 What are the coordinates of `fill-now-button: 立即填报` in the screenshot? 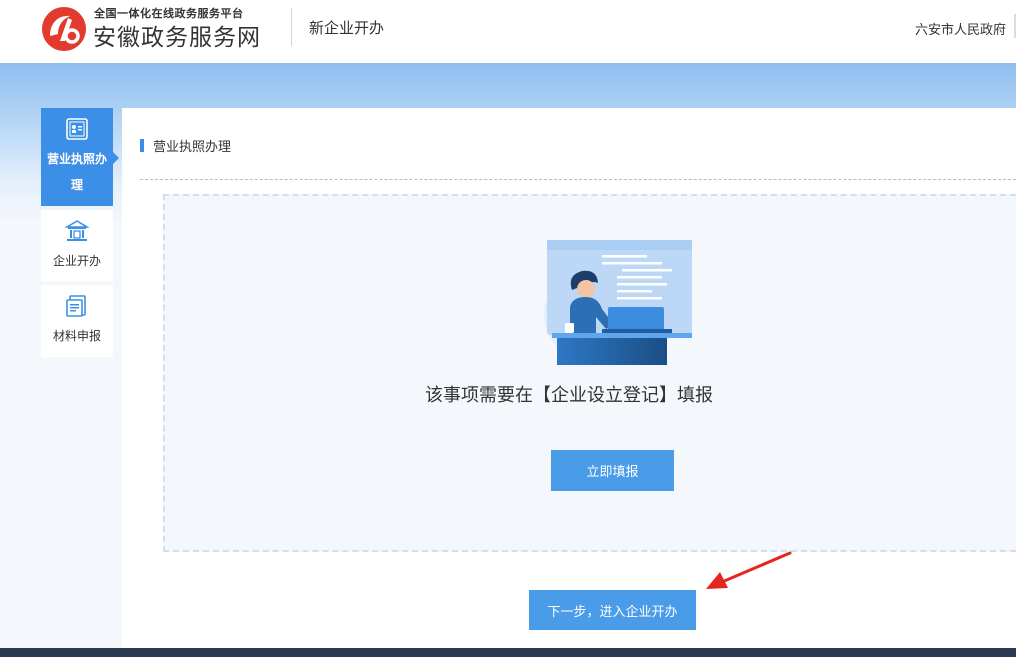 It's located at (612, 470).